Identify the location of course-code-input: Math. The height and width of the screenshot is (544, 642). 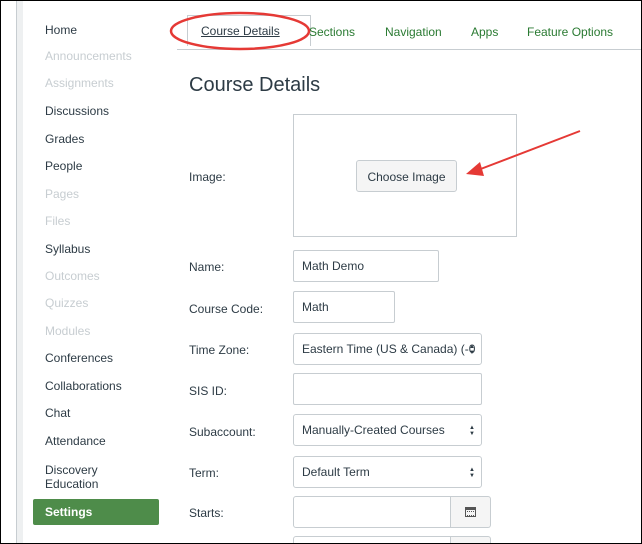
(344, 307).